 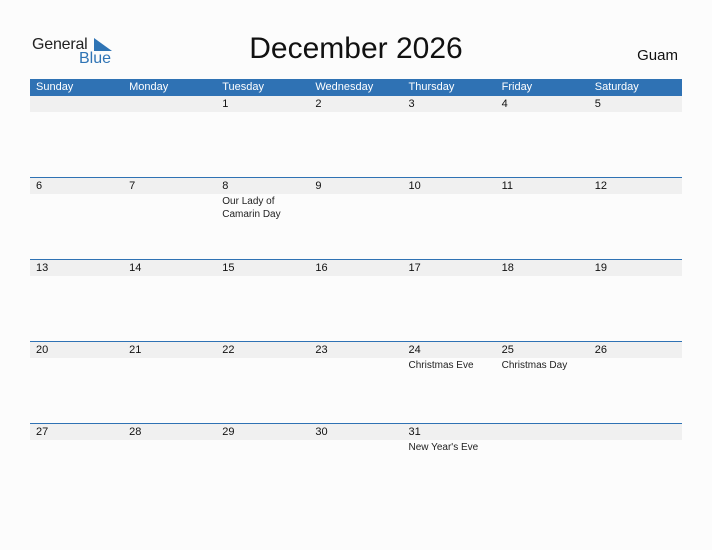 What do you see at coordinates (635, 268) in the screenshot?
I see `day-cell: 19` at bounding box center [635, 268].